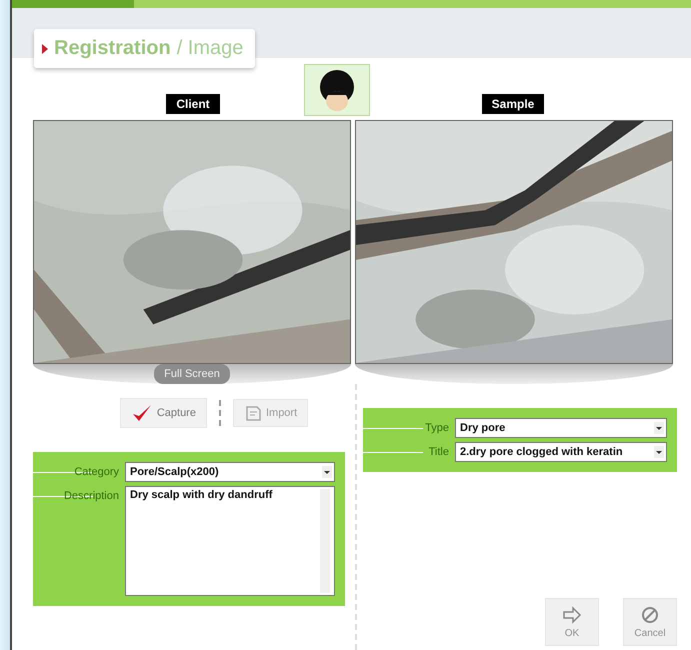 The height and width of the screenshot is (650, 691). What do you see at coordinates (141, 413) in the screenshot?
I see `check-icon` at bounding box center [141, 413].